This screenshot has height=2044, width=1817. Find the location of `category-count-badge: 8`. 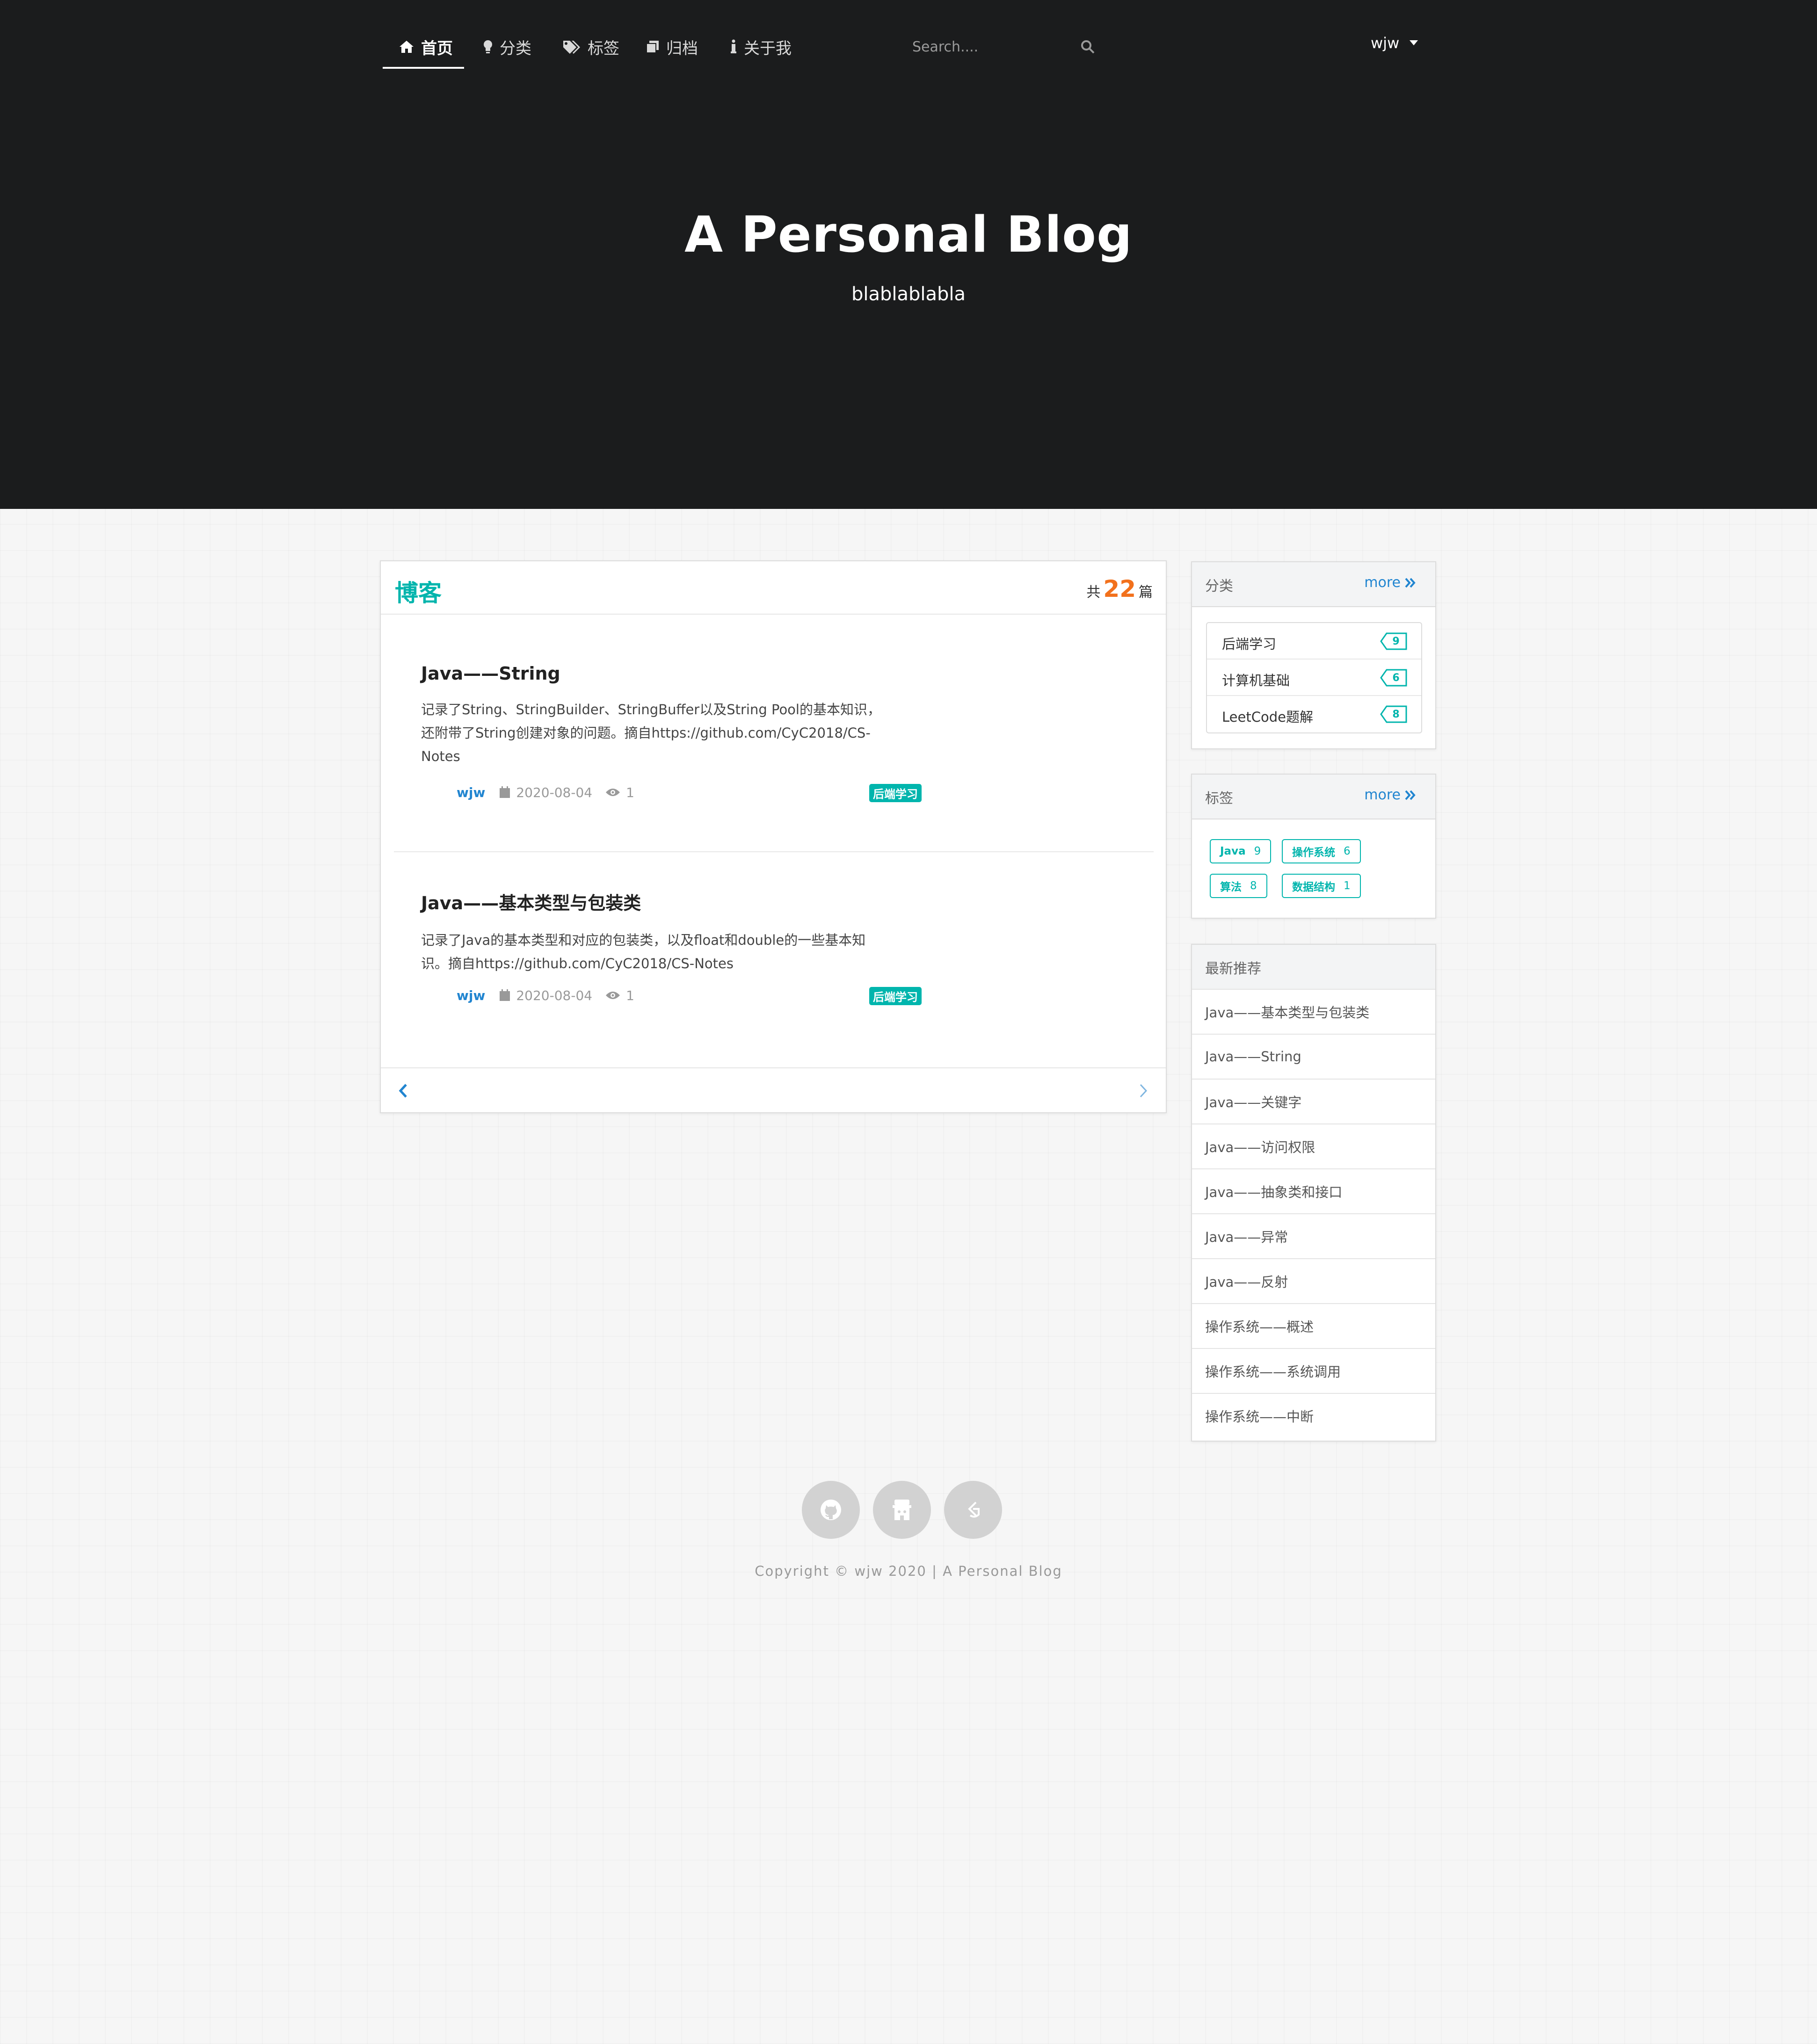

category-count-badge: 8 is located at coordinates (1393, 714).